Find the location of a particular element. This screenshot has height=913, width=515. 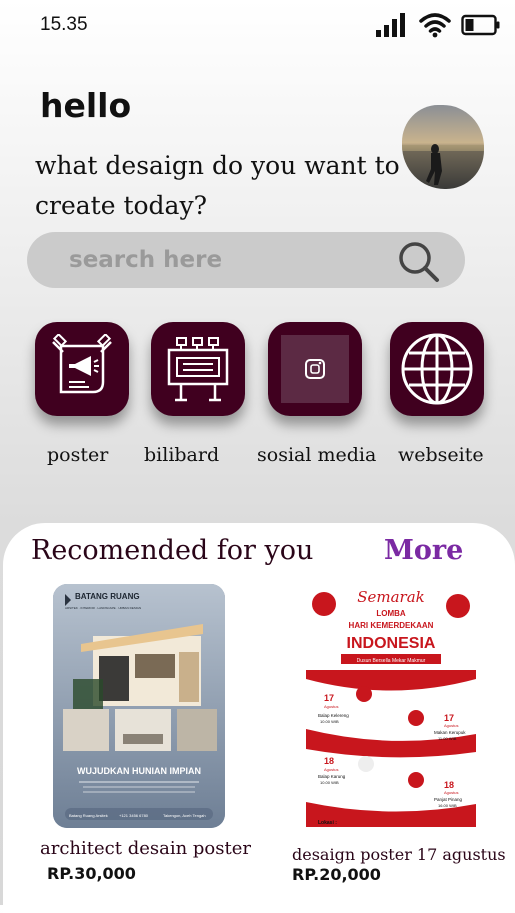

globe-icon is located at coordinates (437, 369).